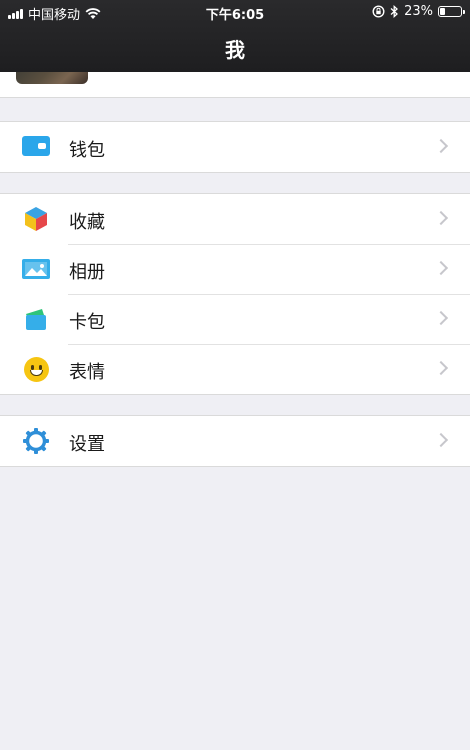 The height and width of the screenshot is (750, 470). Describe the element at coordinates (36, 269) in the screenshot. I see `album-icon` at that location.